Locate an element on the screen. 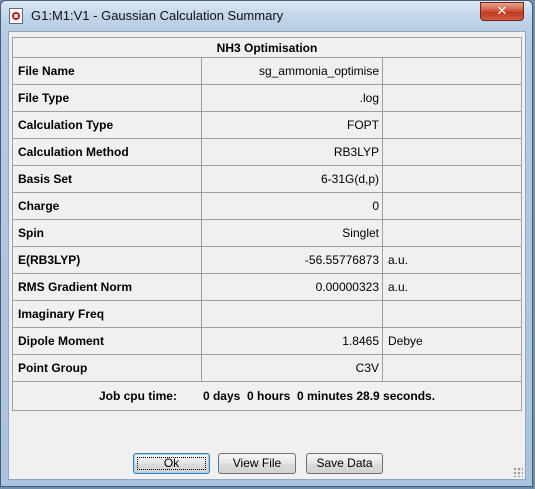 The width and height of the screenshot is (535, 489). row-label: E(RB3LYP) is located at coordinates (107, 260).